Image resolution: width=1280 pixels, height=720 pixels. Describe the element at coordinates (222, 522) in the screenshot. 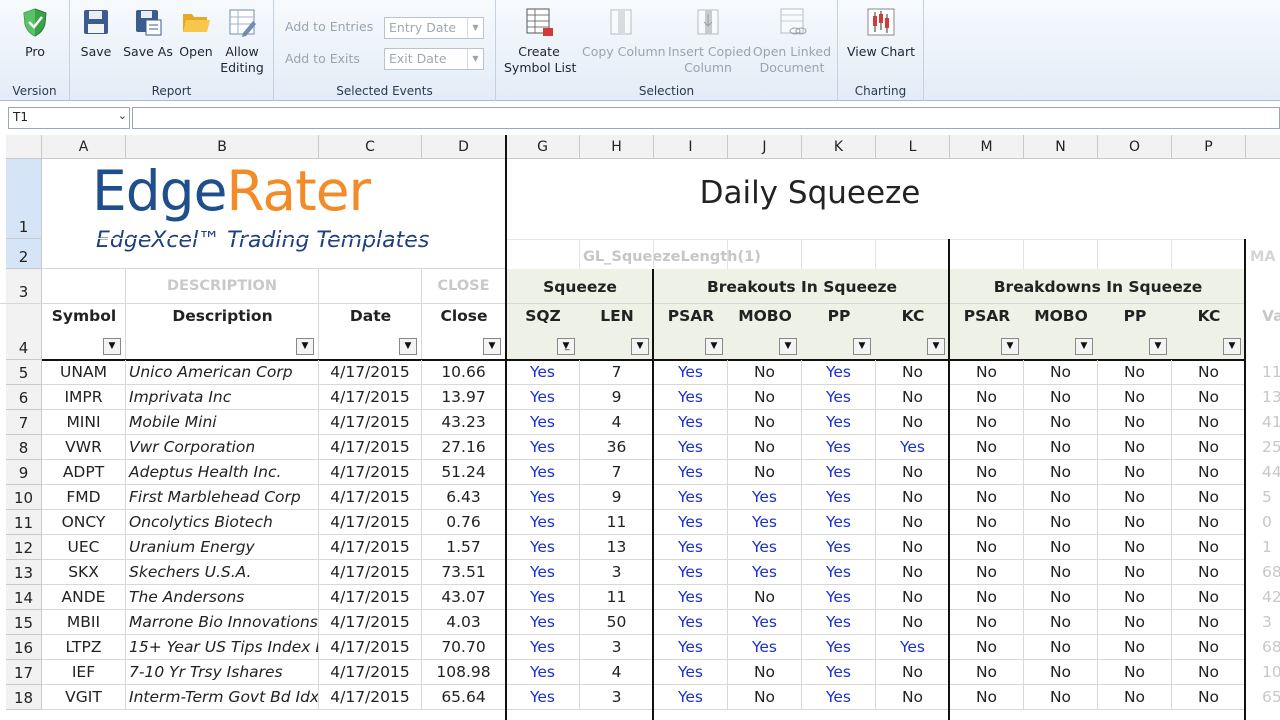

I see `cell-description: Oncolytics Biotech` at that location.